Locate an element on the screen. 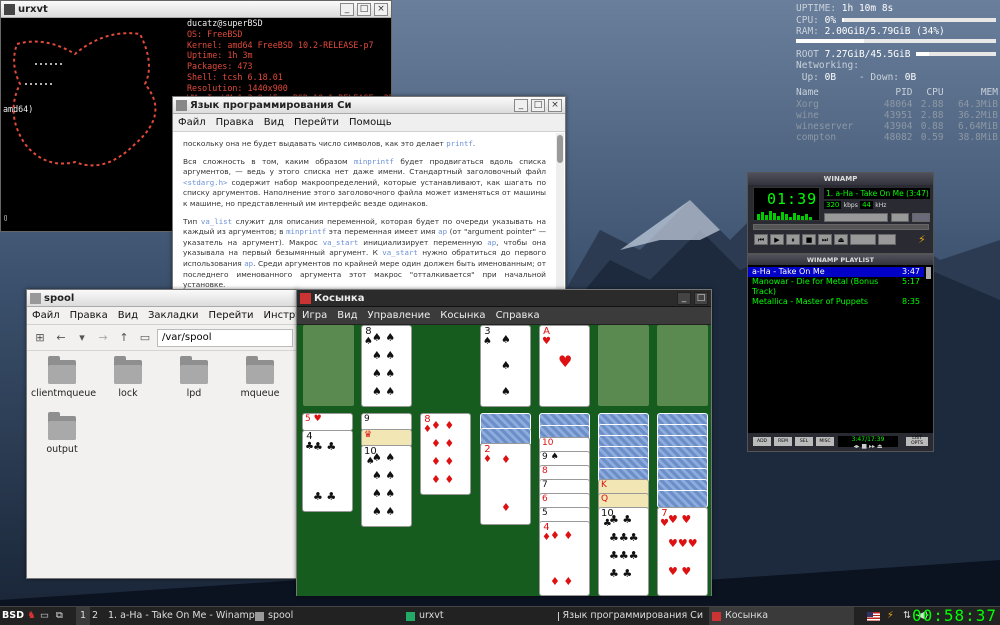  menu-item-3: Закладки is located at coordinates (173, 315).